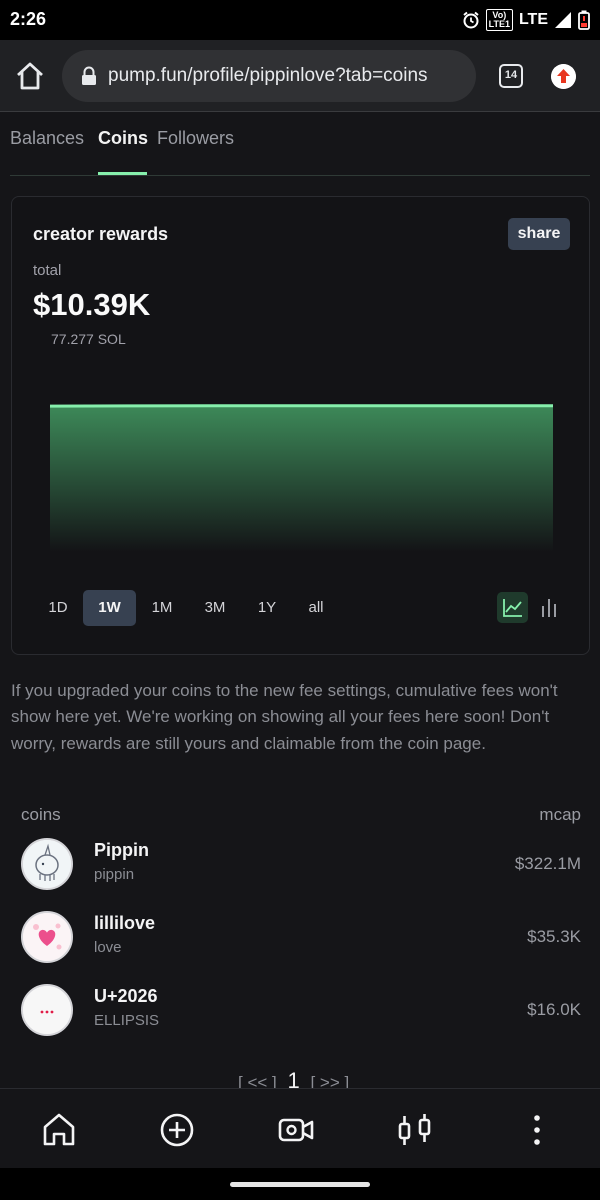 The height and width of the screenshot is (1200, 600). What do you see at coordinates (300, 20) in the screenshot?
I see `status-bar: 2:26 Vo) LTE1 LTE` at bounding box center [300, 20].